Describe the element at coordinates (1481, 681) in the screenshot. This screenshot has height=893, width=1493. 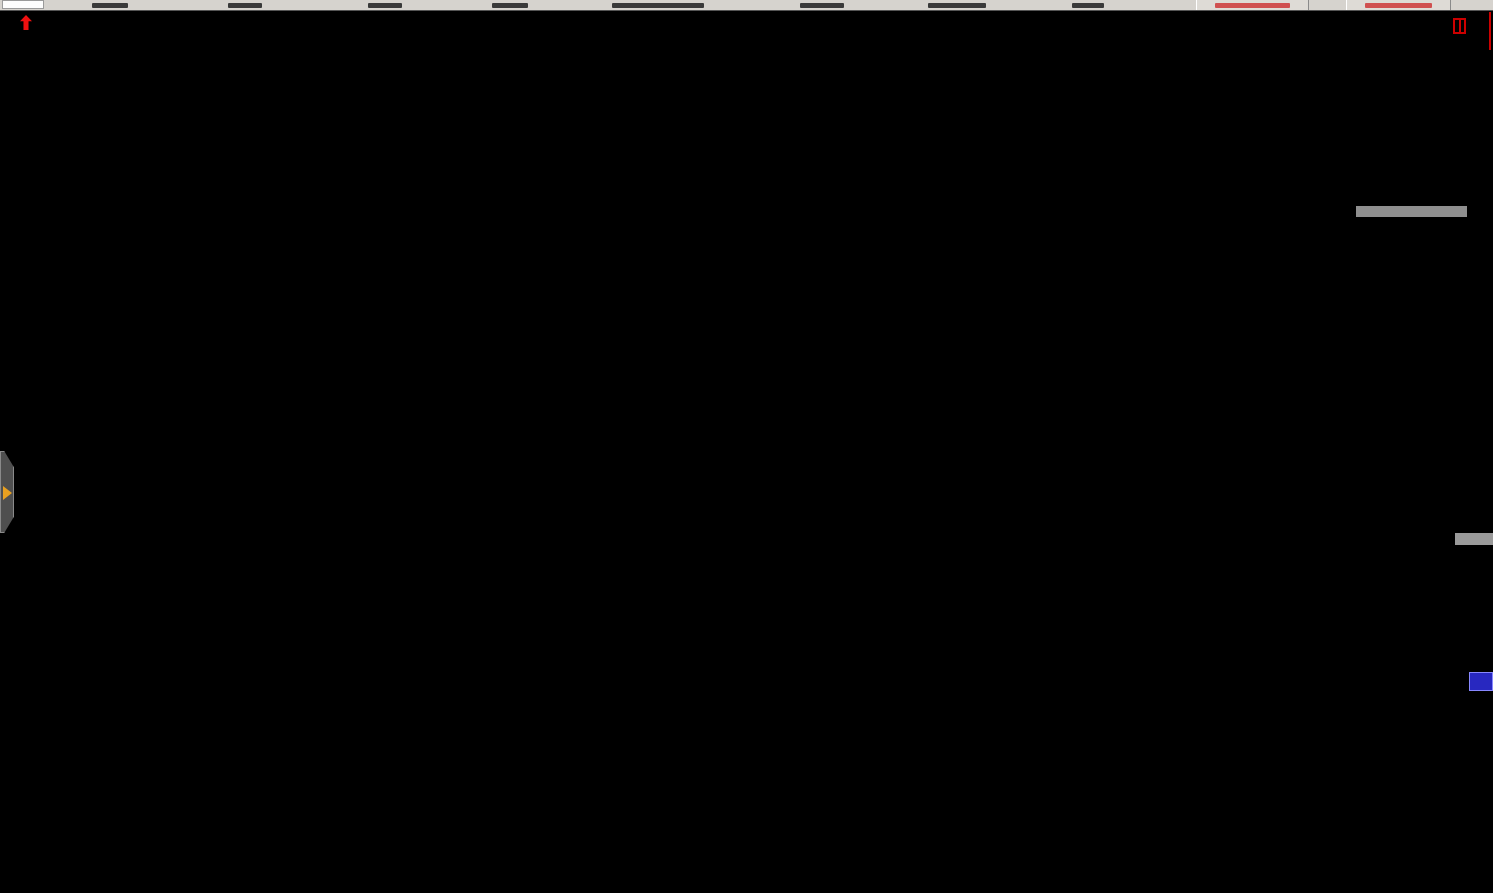
I see `volume-value-badge` at that location.